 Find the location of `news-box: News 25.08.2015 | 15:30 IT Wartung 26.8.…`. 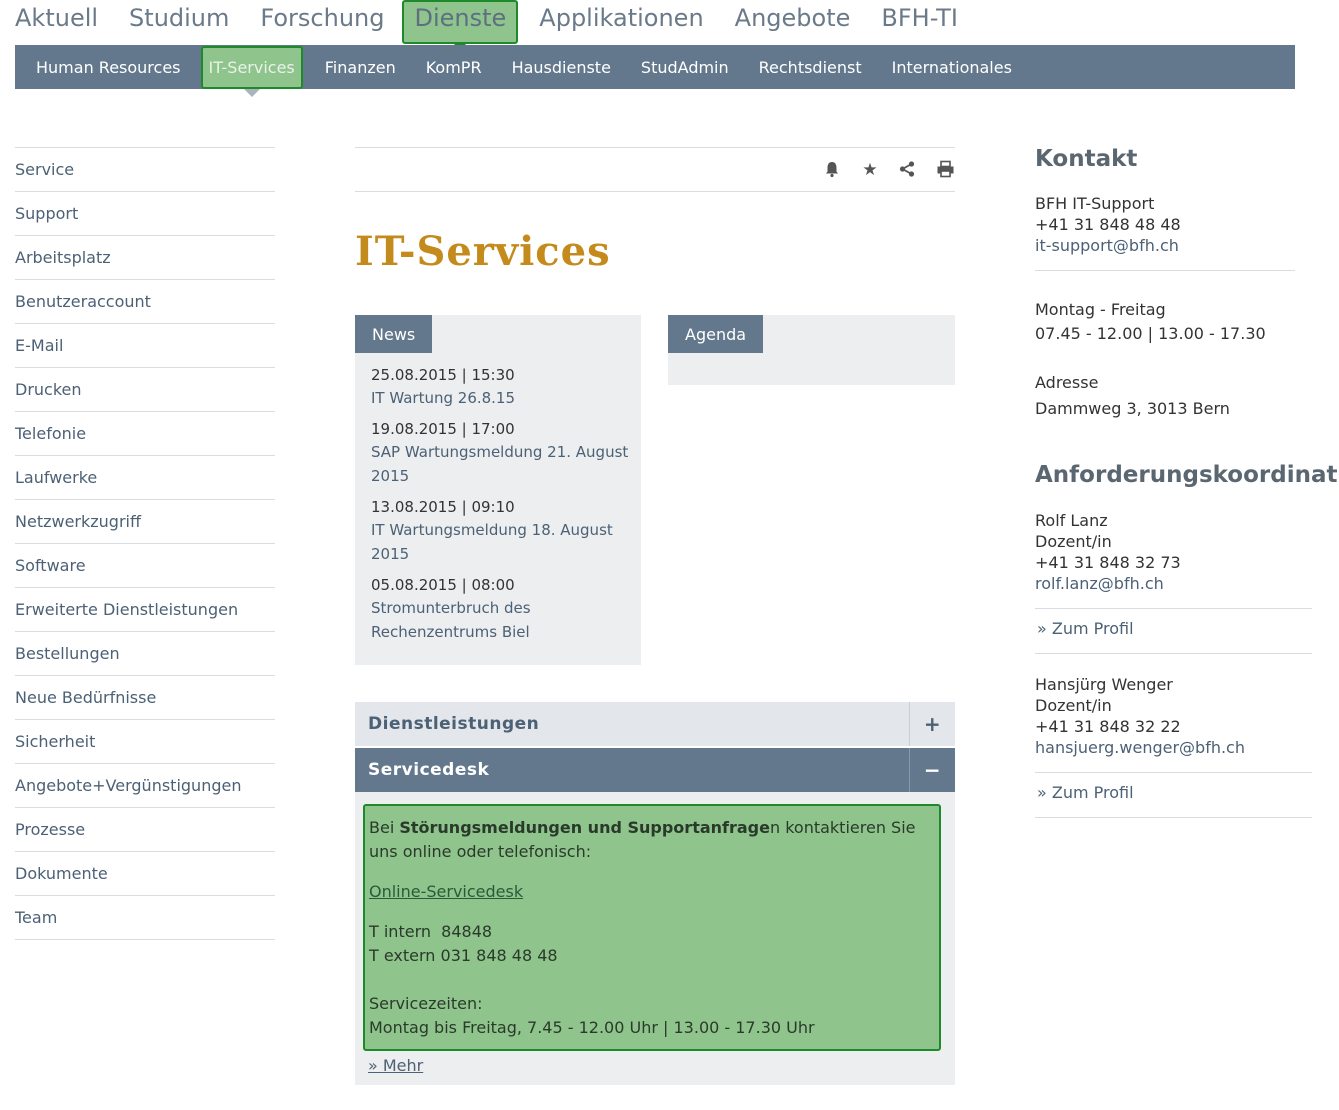

news-box: News 25.08.2015 | 15:30 IT Wartung 26.8.… is located at coordinates (498, 490).